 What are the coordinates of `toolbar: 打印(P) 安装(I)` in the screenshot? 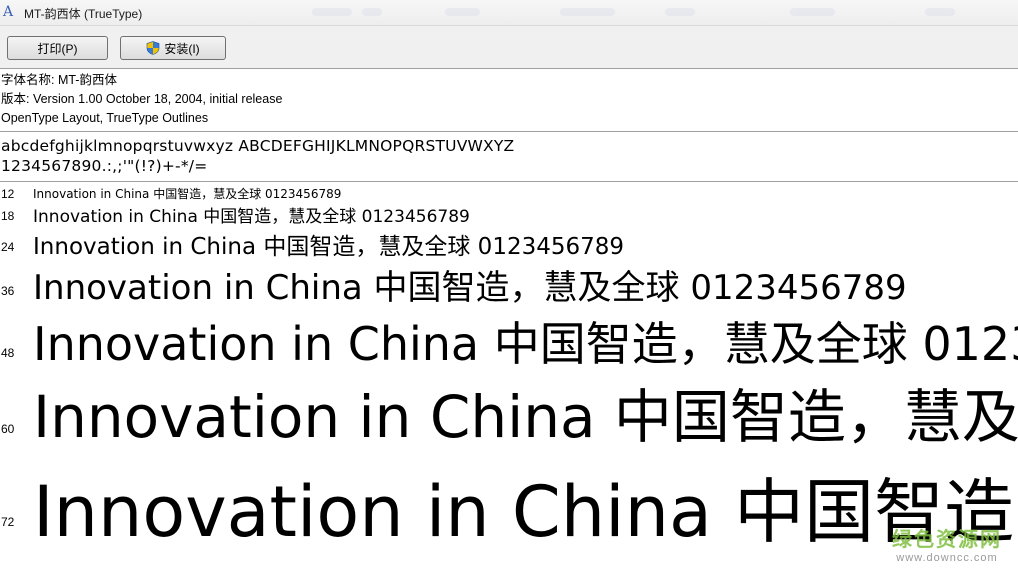 It's located at (509, 47).